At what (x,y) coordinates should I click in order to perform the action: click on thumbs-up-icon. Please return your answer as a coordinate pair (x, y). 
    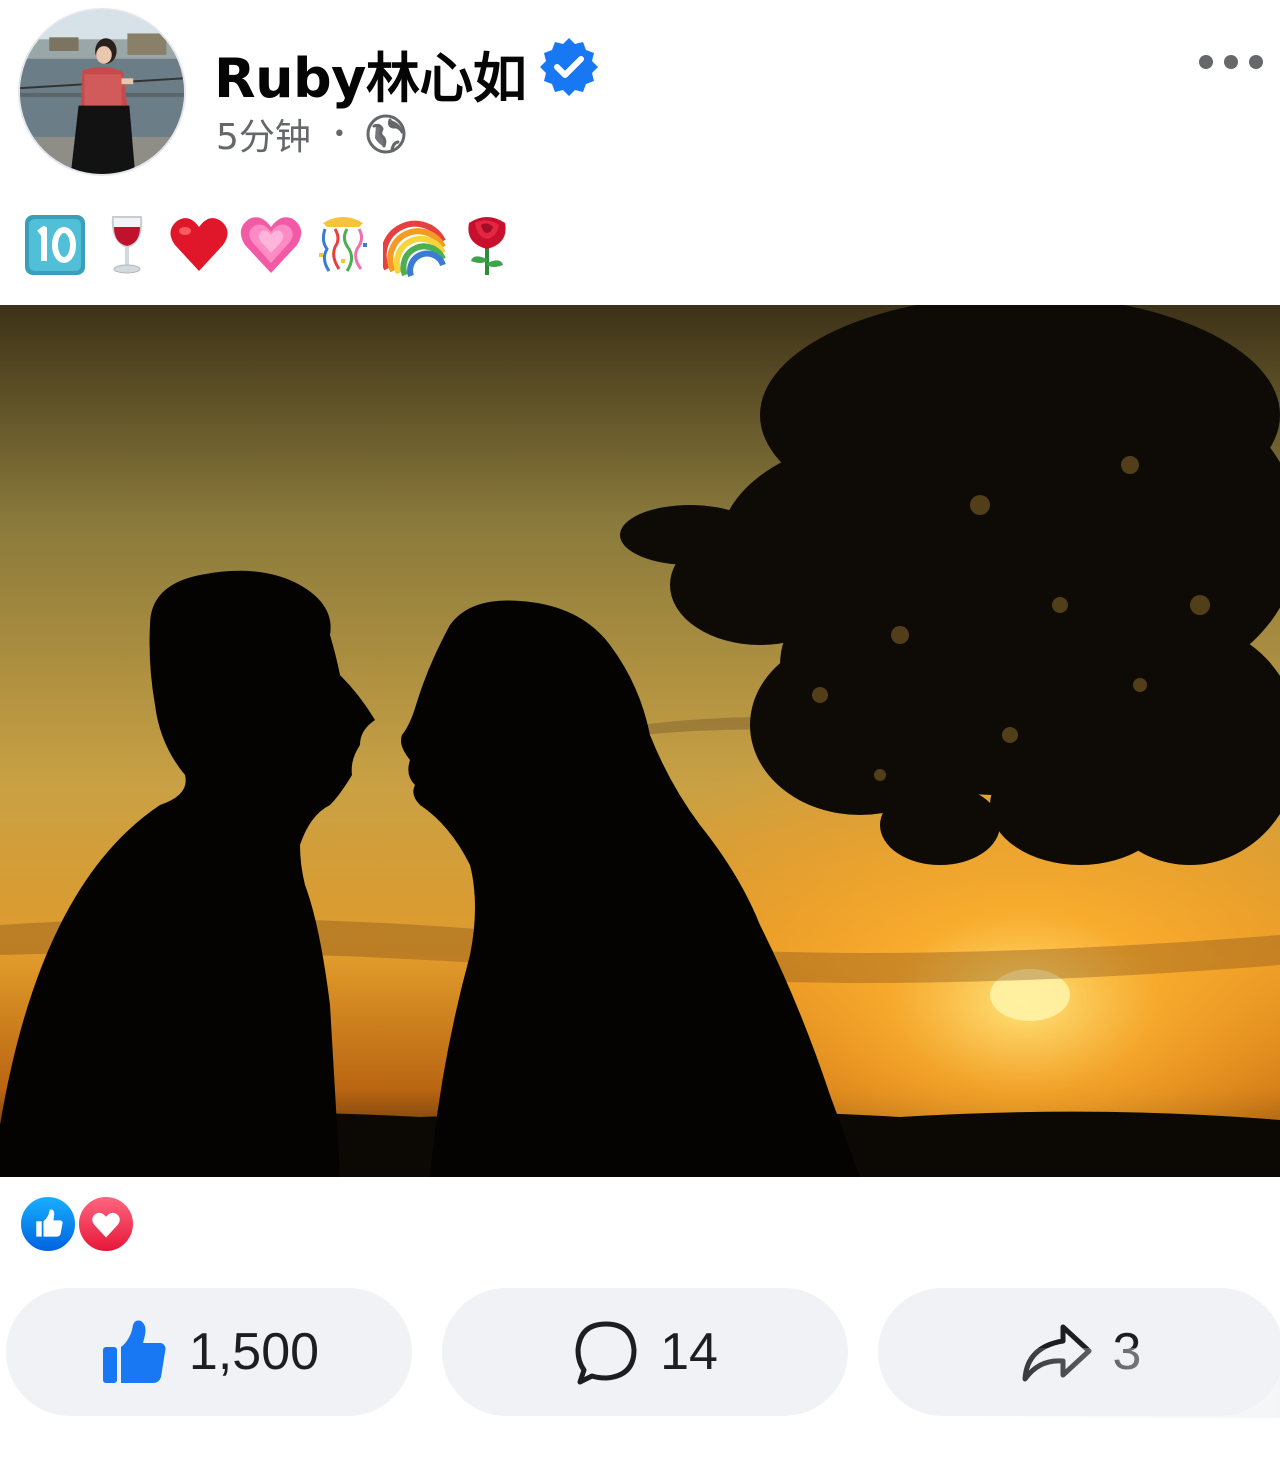
    Looking at the image, I should click on (134, 1351).